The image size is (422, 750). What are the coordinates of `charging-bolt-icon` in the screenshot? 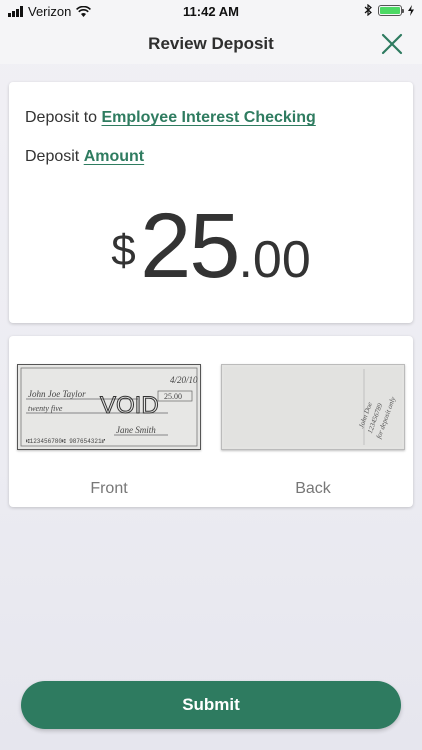 It's located at (411, 10).